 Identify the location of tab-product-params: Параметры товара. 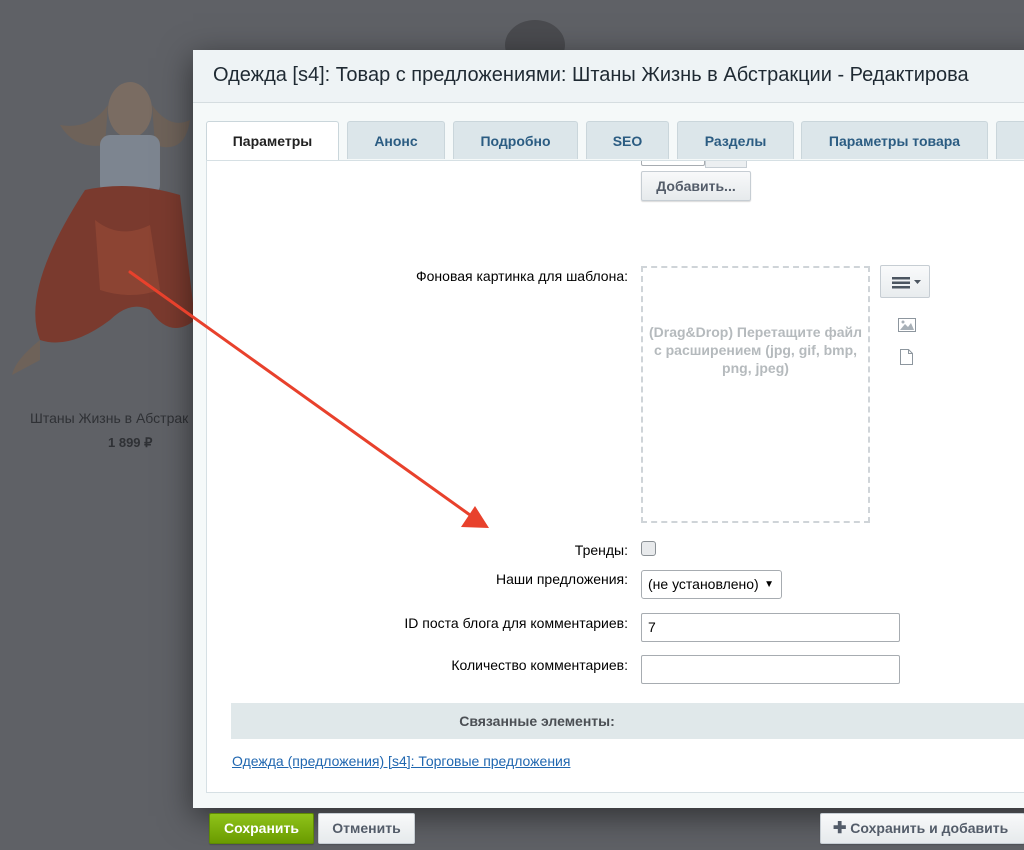
(894, 140).